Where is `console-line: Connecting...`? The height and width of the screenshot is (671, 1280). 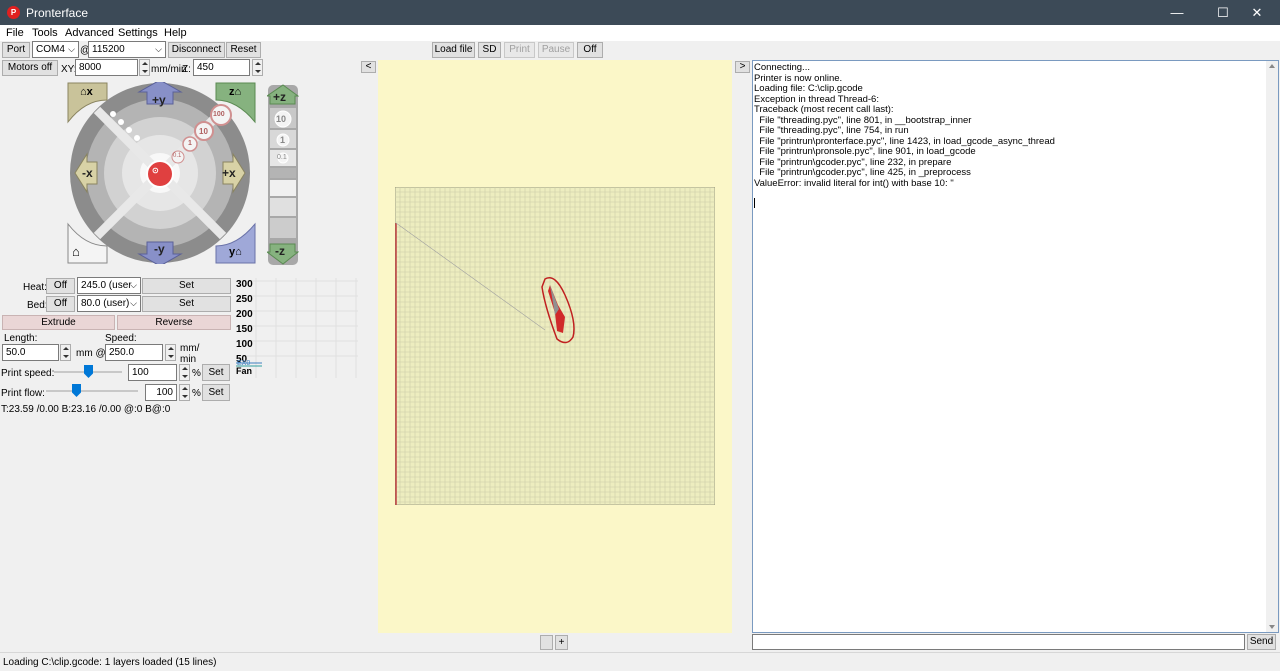 console-line: Connecting... is located at coordinates (782, 67).